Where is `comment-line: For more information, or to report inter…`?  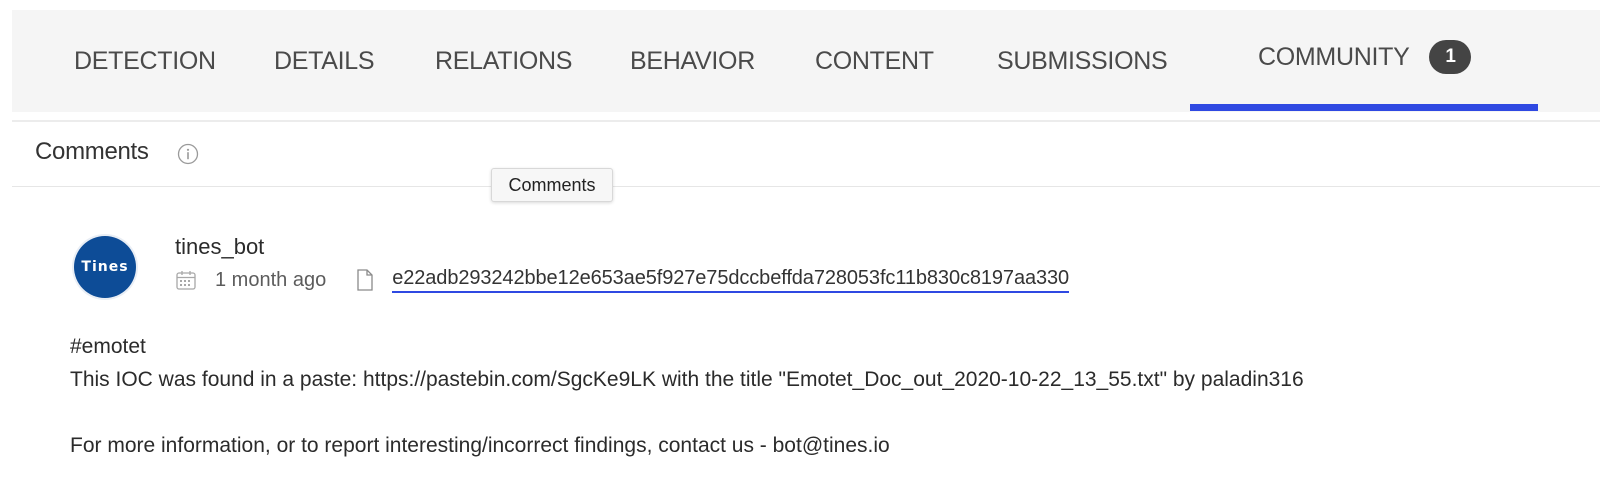
comment-line: For more information, or to report inter… is located at coordinates (480, 445).